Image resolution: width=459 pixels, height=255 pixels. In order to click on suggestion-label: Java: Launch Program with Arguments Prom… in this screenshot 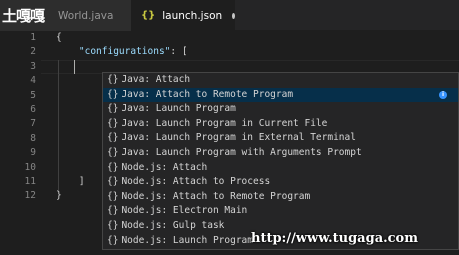, I will do `click(241, 152)`.